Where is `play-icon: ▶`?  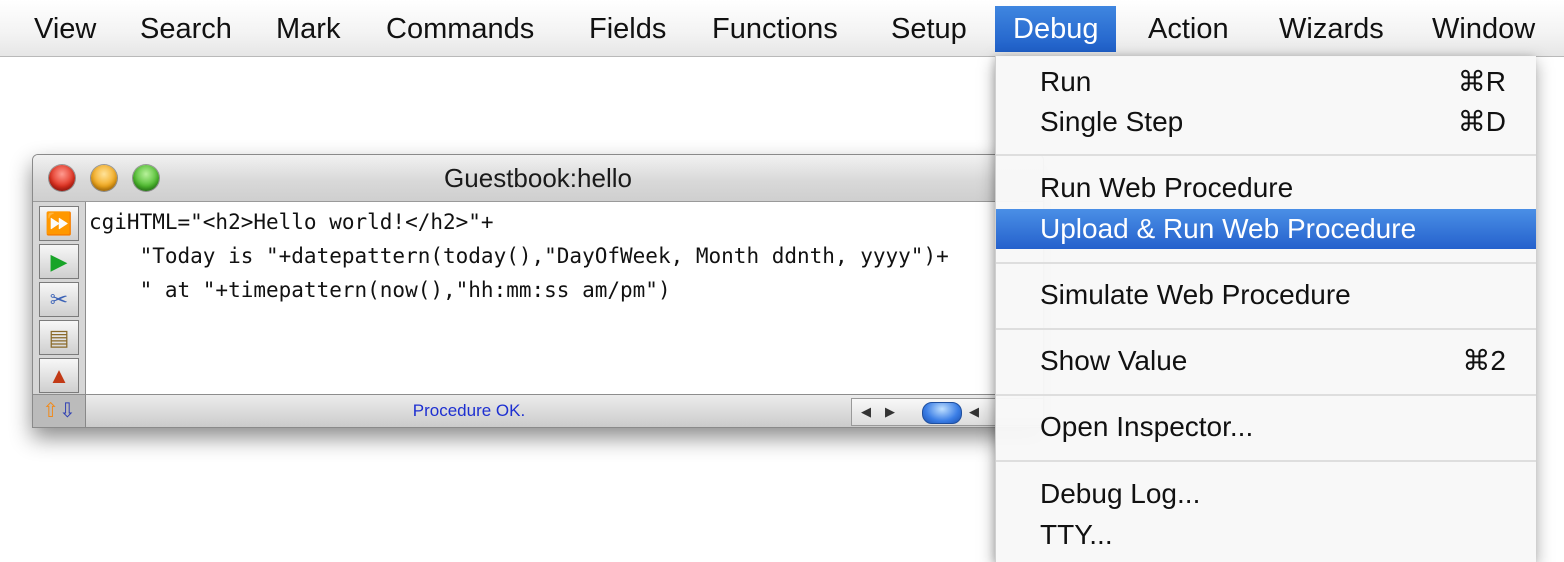 play-icon: ▶ is located at coordinates (59, 261).